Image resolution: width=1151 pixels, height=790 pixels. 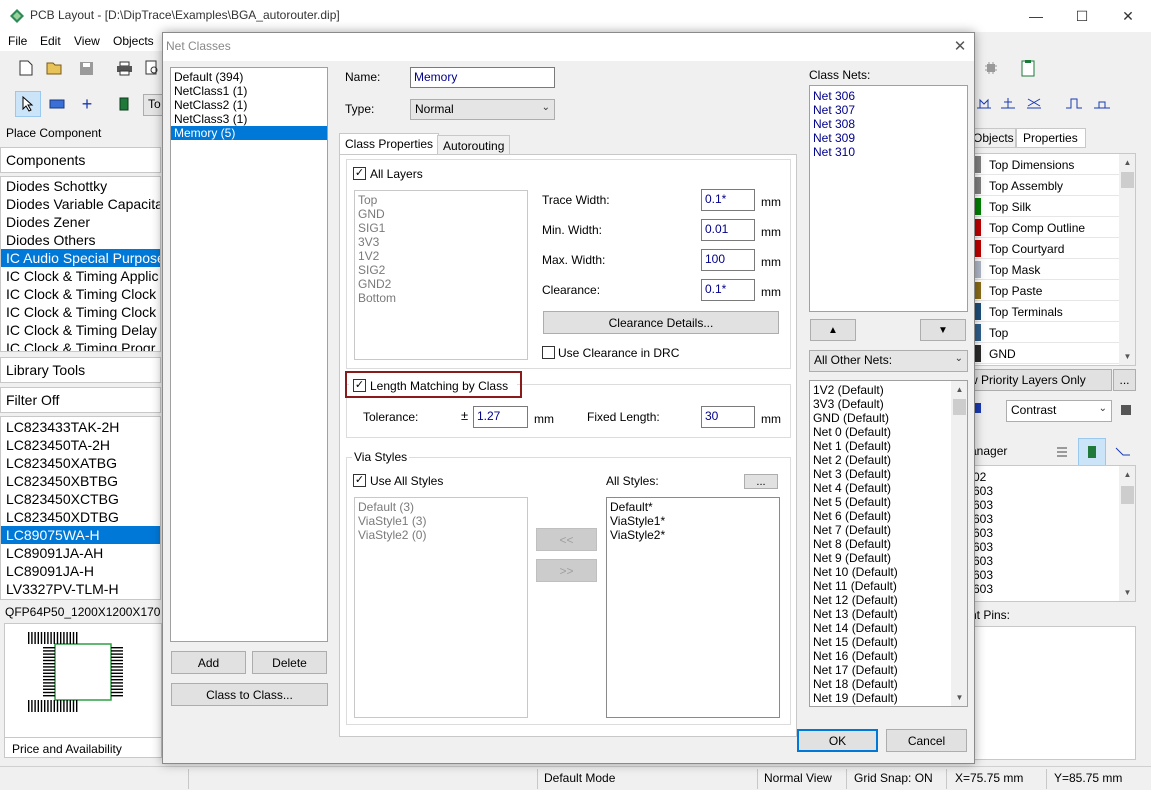 What do you see at coordinates (50, 41) in the screenshot?
I see `menu-edit: Edit` at bounding box center [50, 41].